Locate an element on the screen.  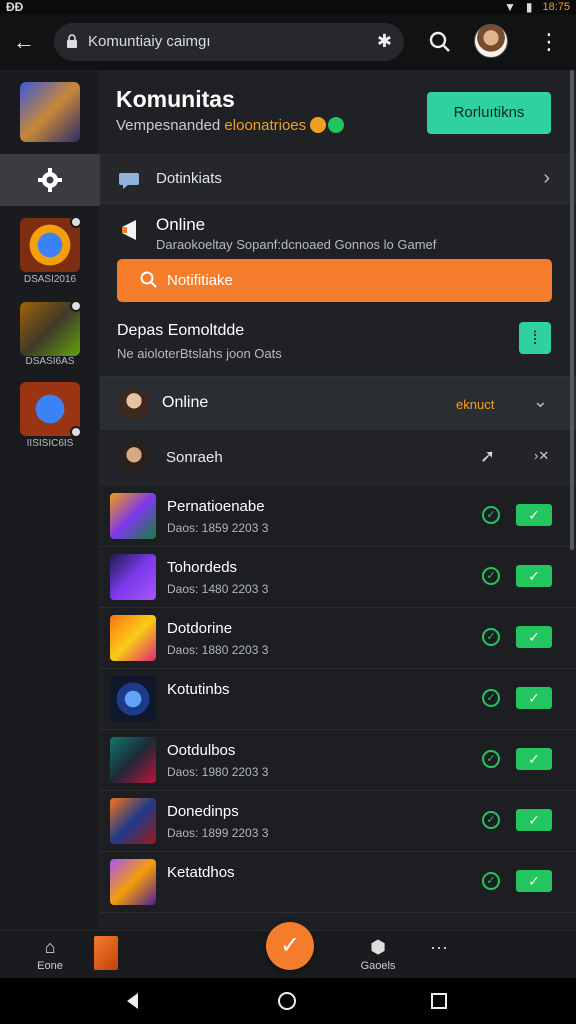
sidebar-item-label: DSASI6AS is located at coordinates (50, 361).